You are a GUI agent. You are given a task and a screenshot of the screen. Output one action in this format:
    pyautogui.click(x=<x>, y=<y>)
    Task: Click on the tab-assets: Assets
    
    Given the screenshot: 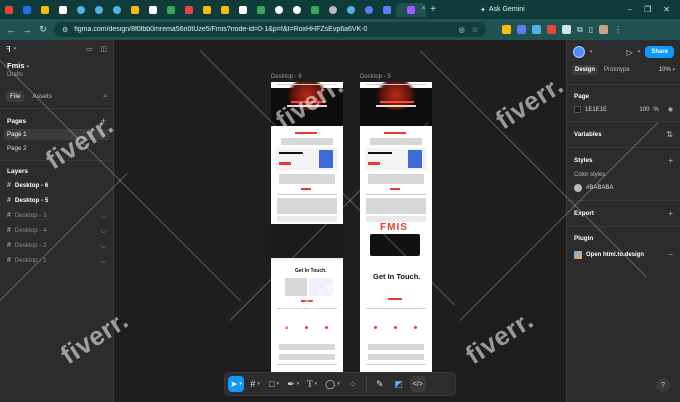 What is the action you would take?
    pyautogui.click(x=42, y=96)
    